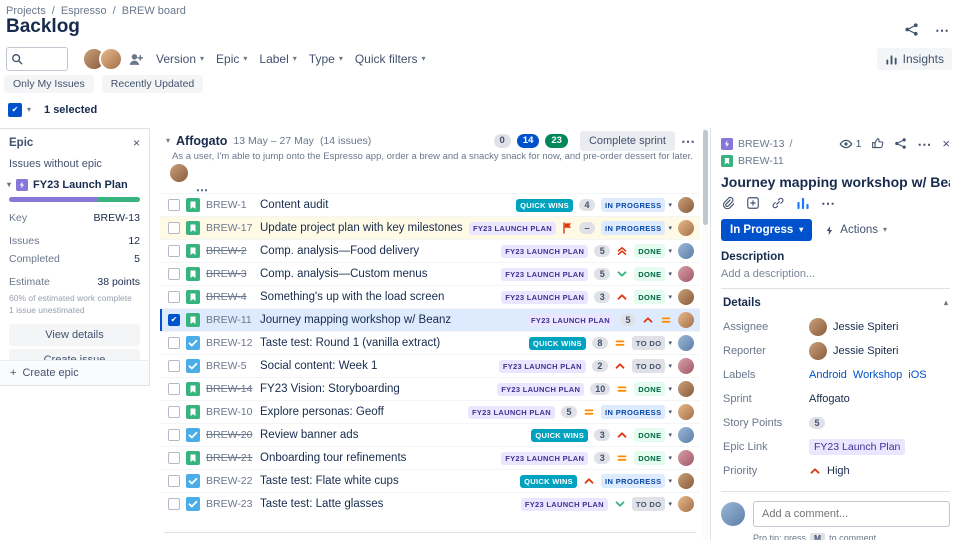 The image size is (960, 540). Describe the element at coordinates (877, 143) in the screenshot. I see `like-icon` at that location.